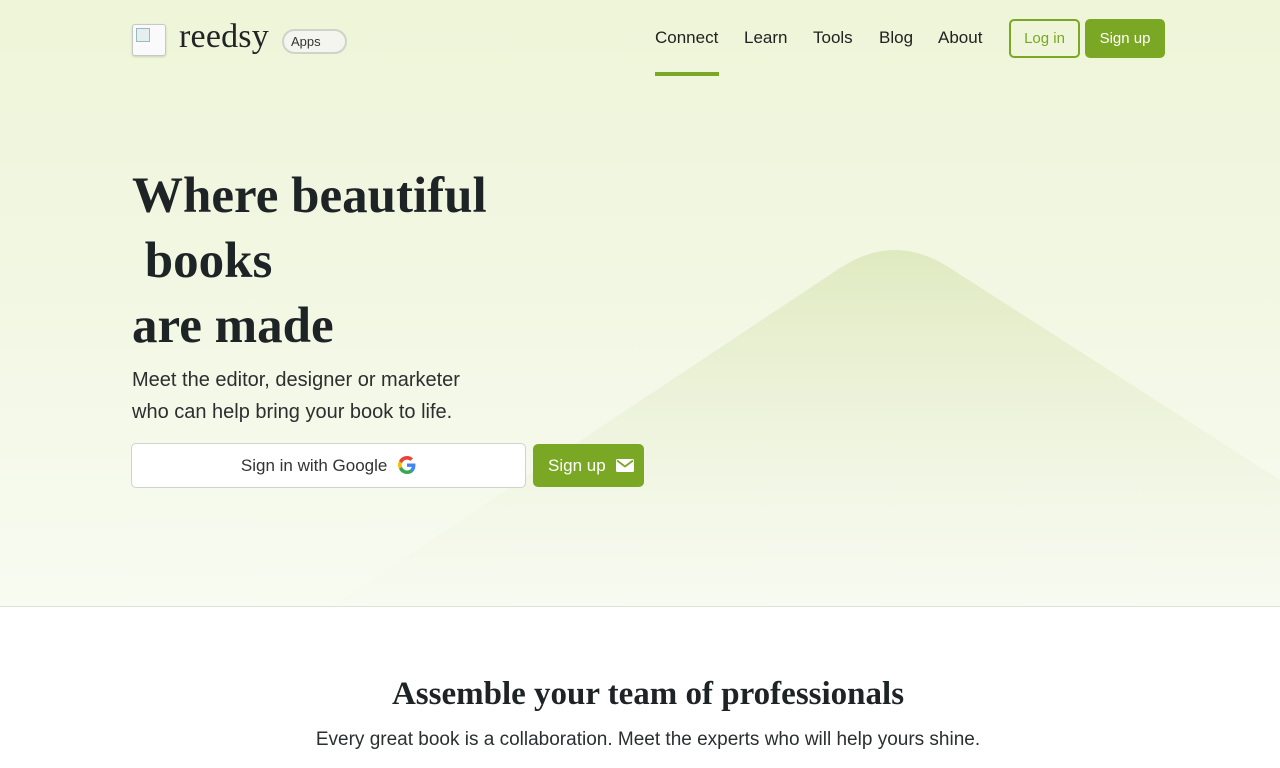 The image size is (1280, 768). What do you see at coordinates (224, 37) in the screenshot?
I see `logo-wordmark: reedsy` at bounding box center [224, 37].